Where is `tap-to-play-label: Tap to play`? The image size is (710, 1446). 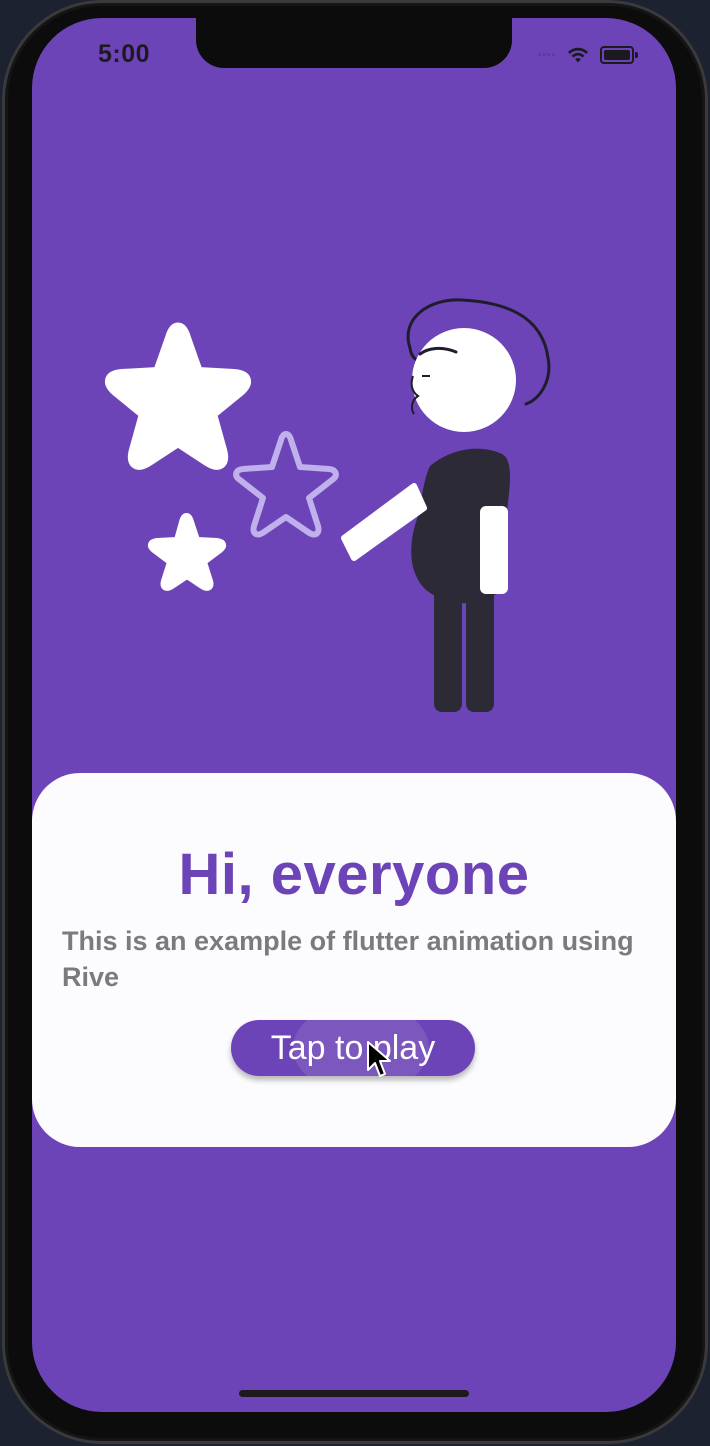
tap-to-play-label: Tap to play is located at coordinates (353, 1048).